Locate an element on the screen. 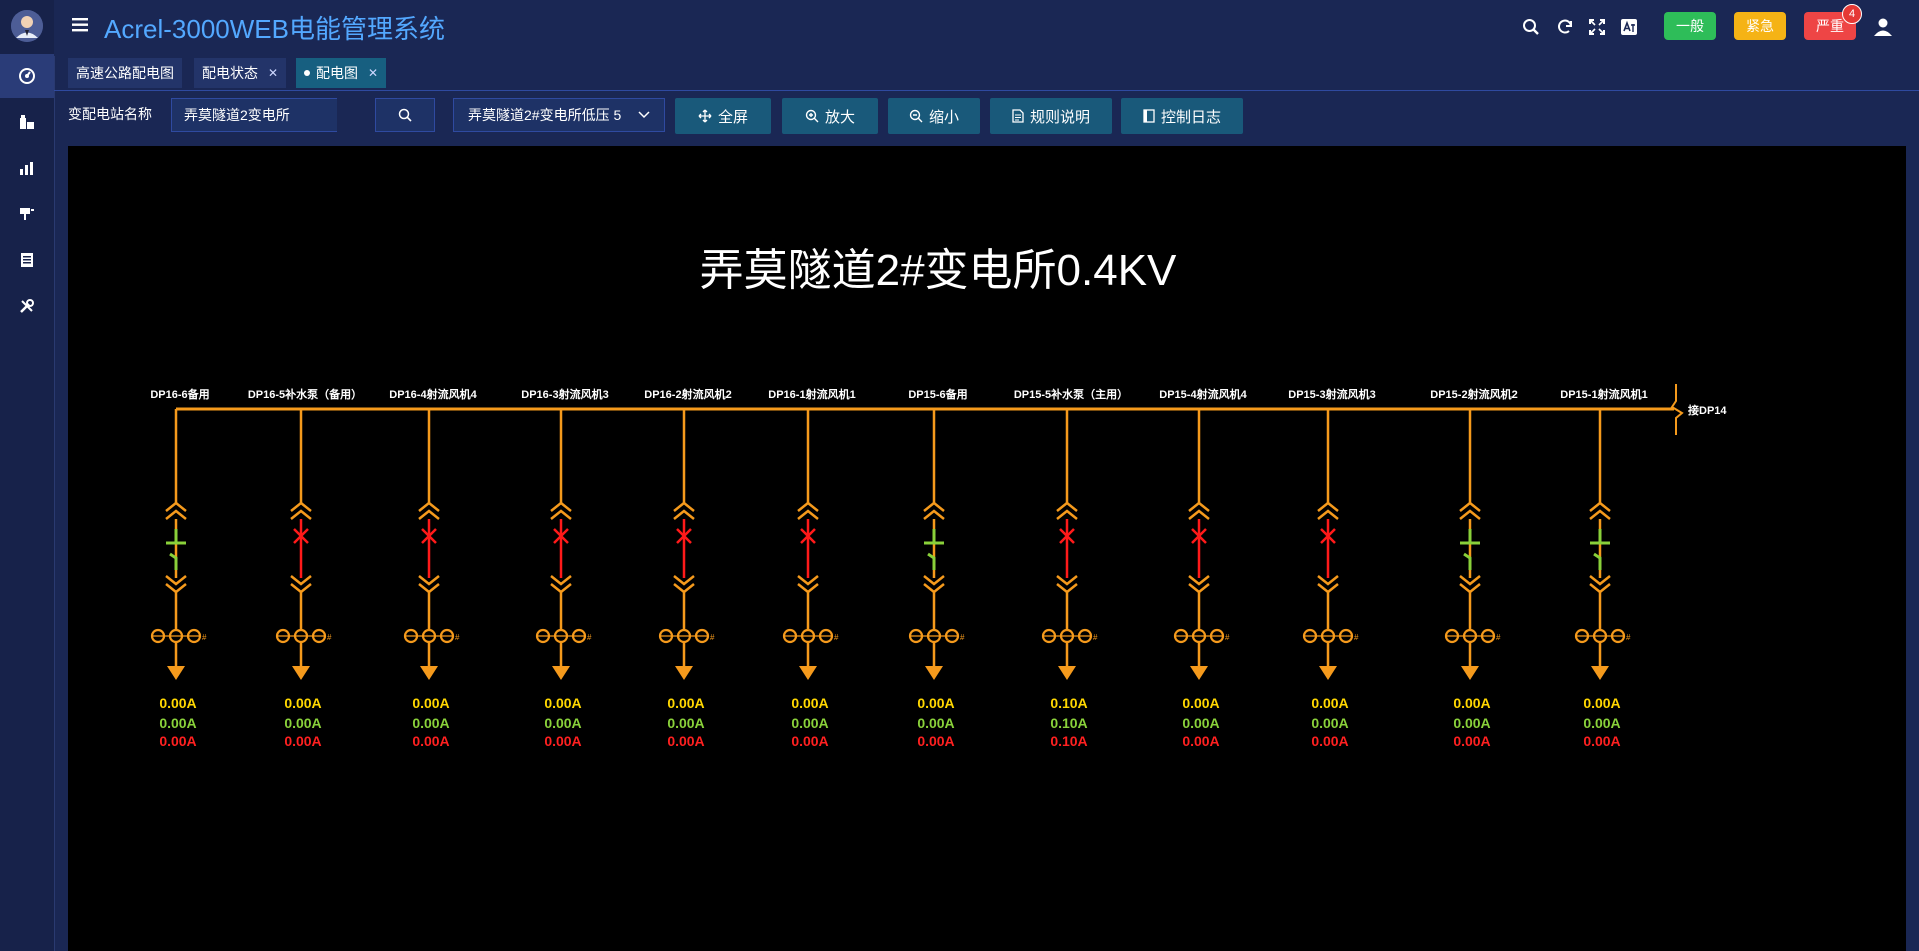  header-search-button is located at coordinates (1531, 27).